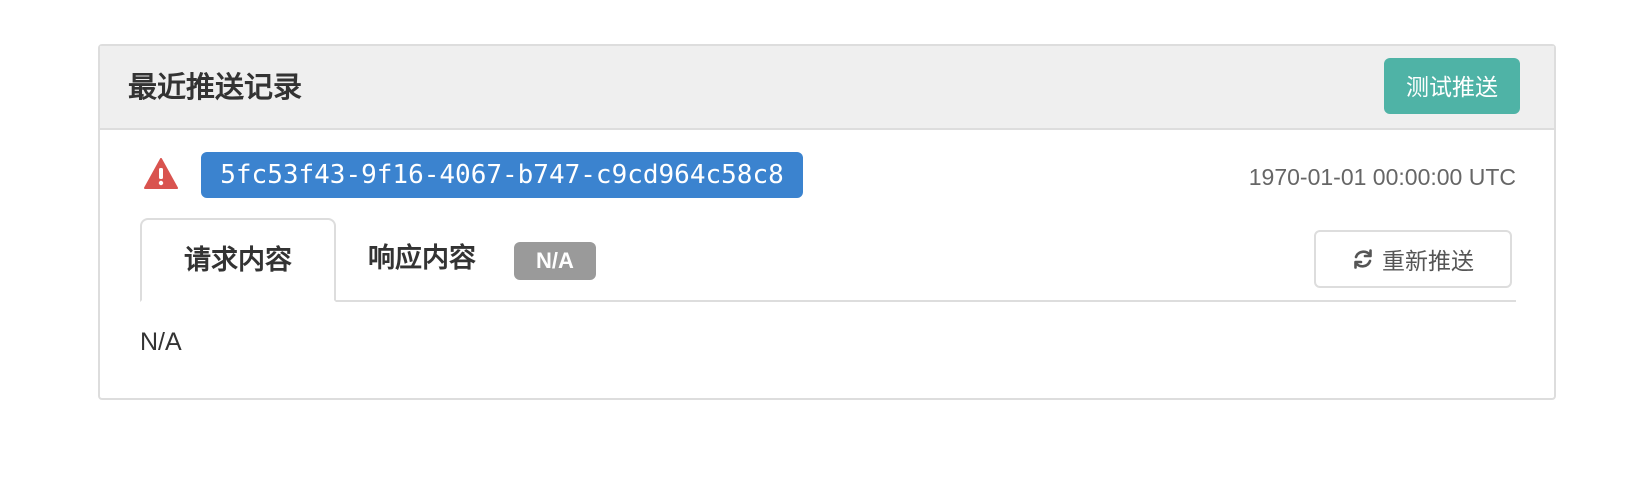 The width and height of the screenshot is (1652, 486). I want to click on event-id-label: 5fc53f43-9f16-4067-b747-c9cd964c58c8, so click(502, 175).